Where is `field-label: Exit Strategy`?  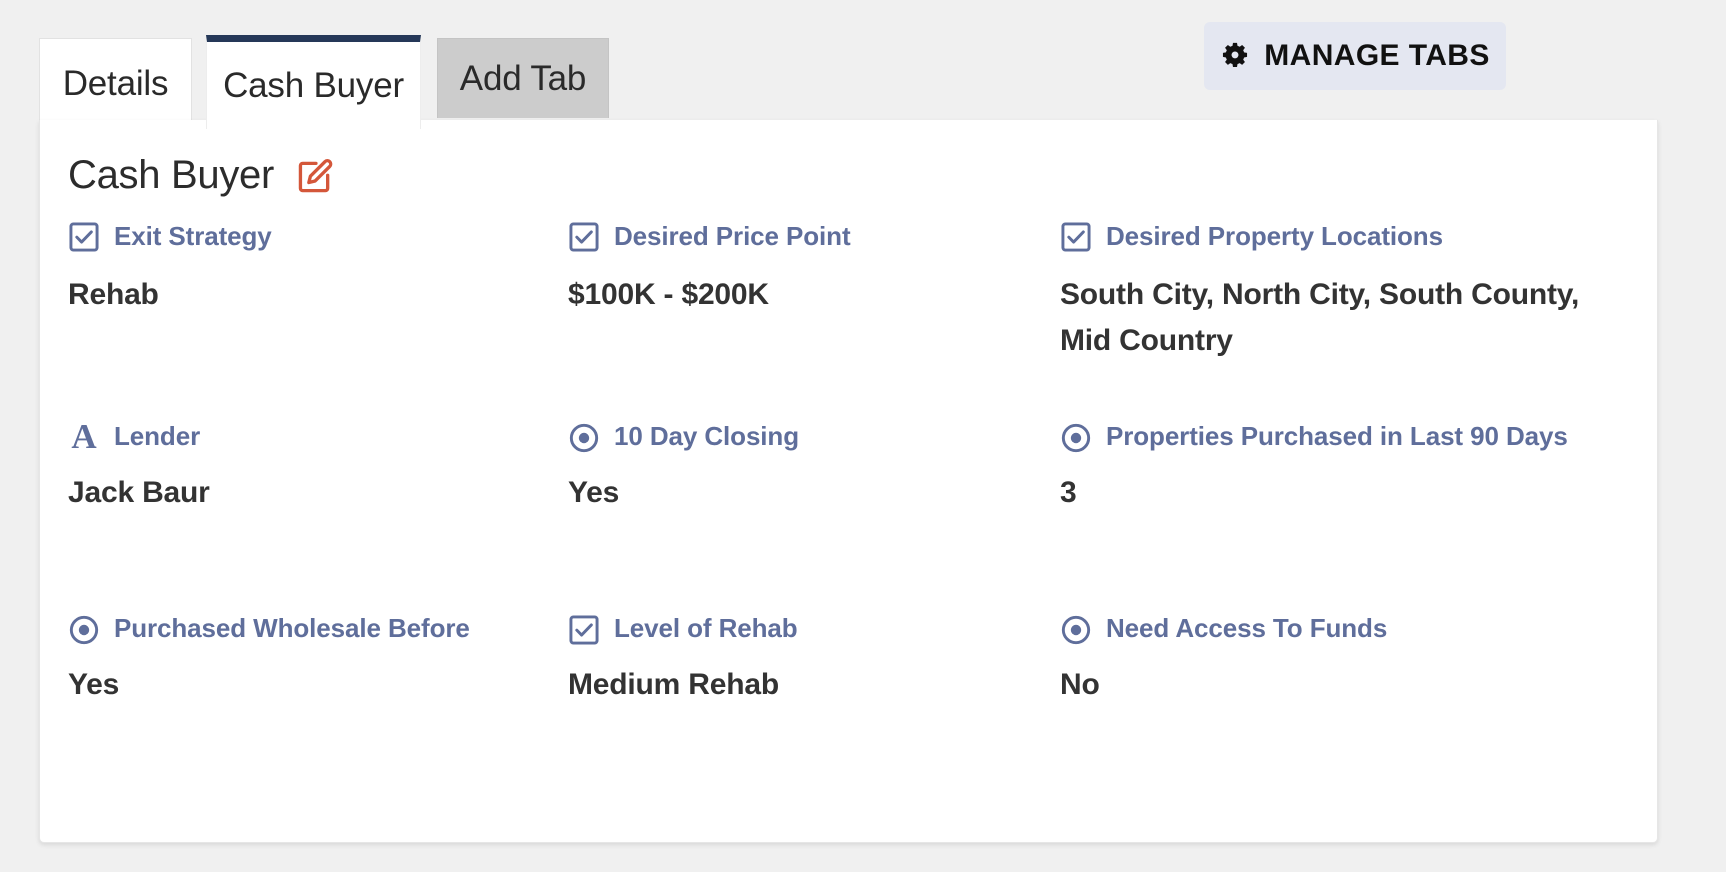
field-label: Exit Strategy is located at coordinates (193, 236).